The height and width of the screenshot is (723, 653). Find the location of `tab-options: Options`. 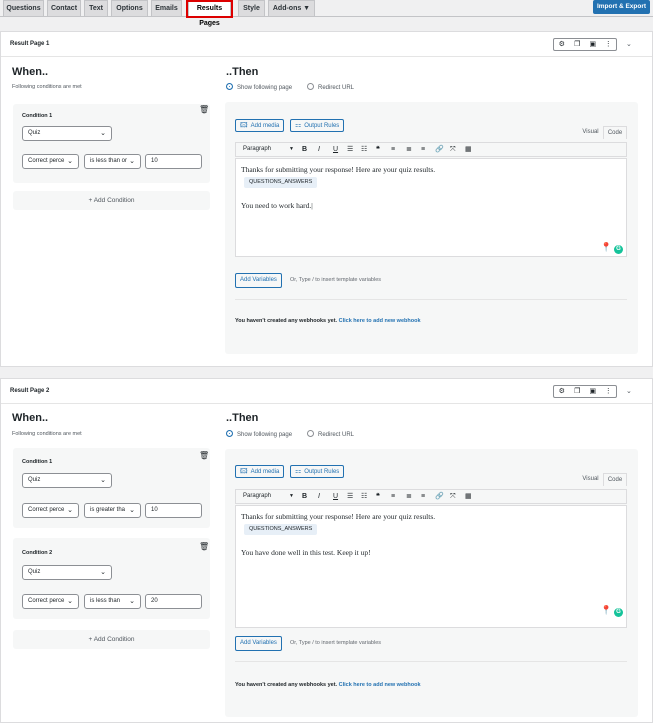

tab-options: Options is located at coordinates (129, 8).